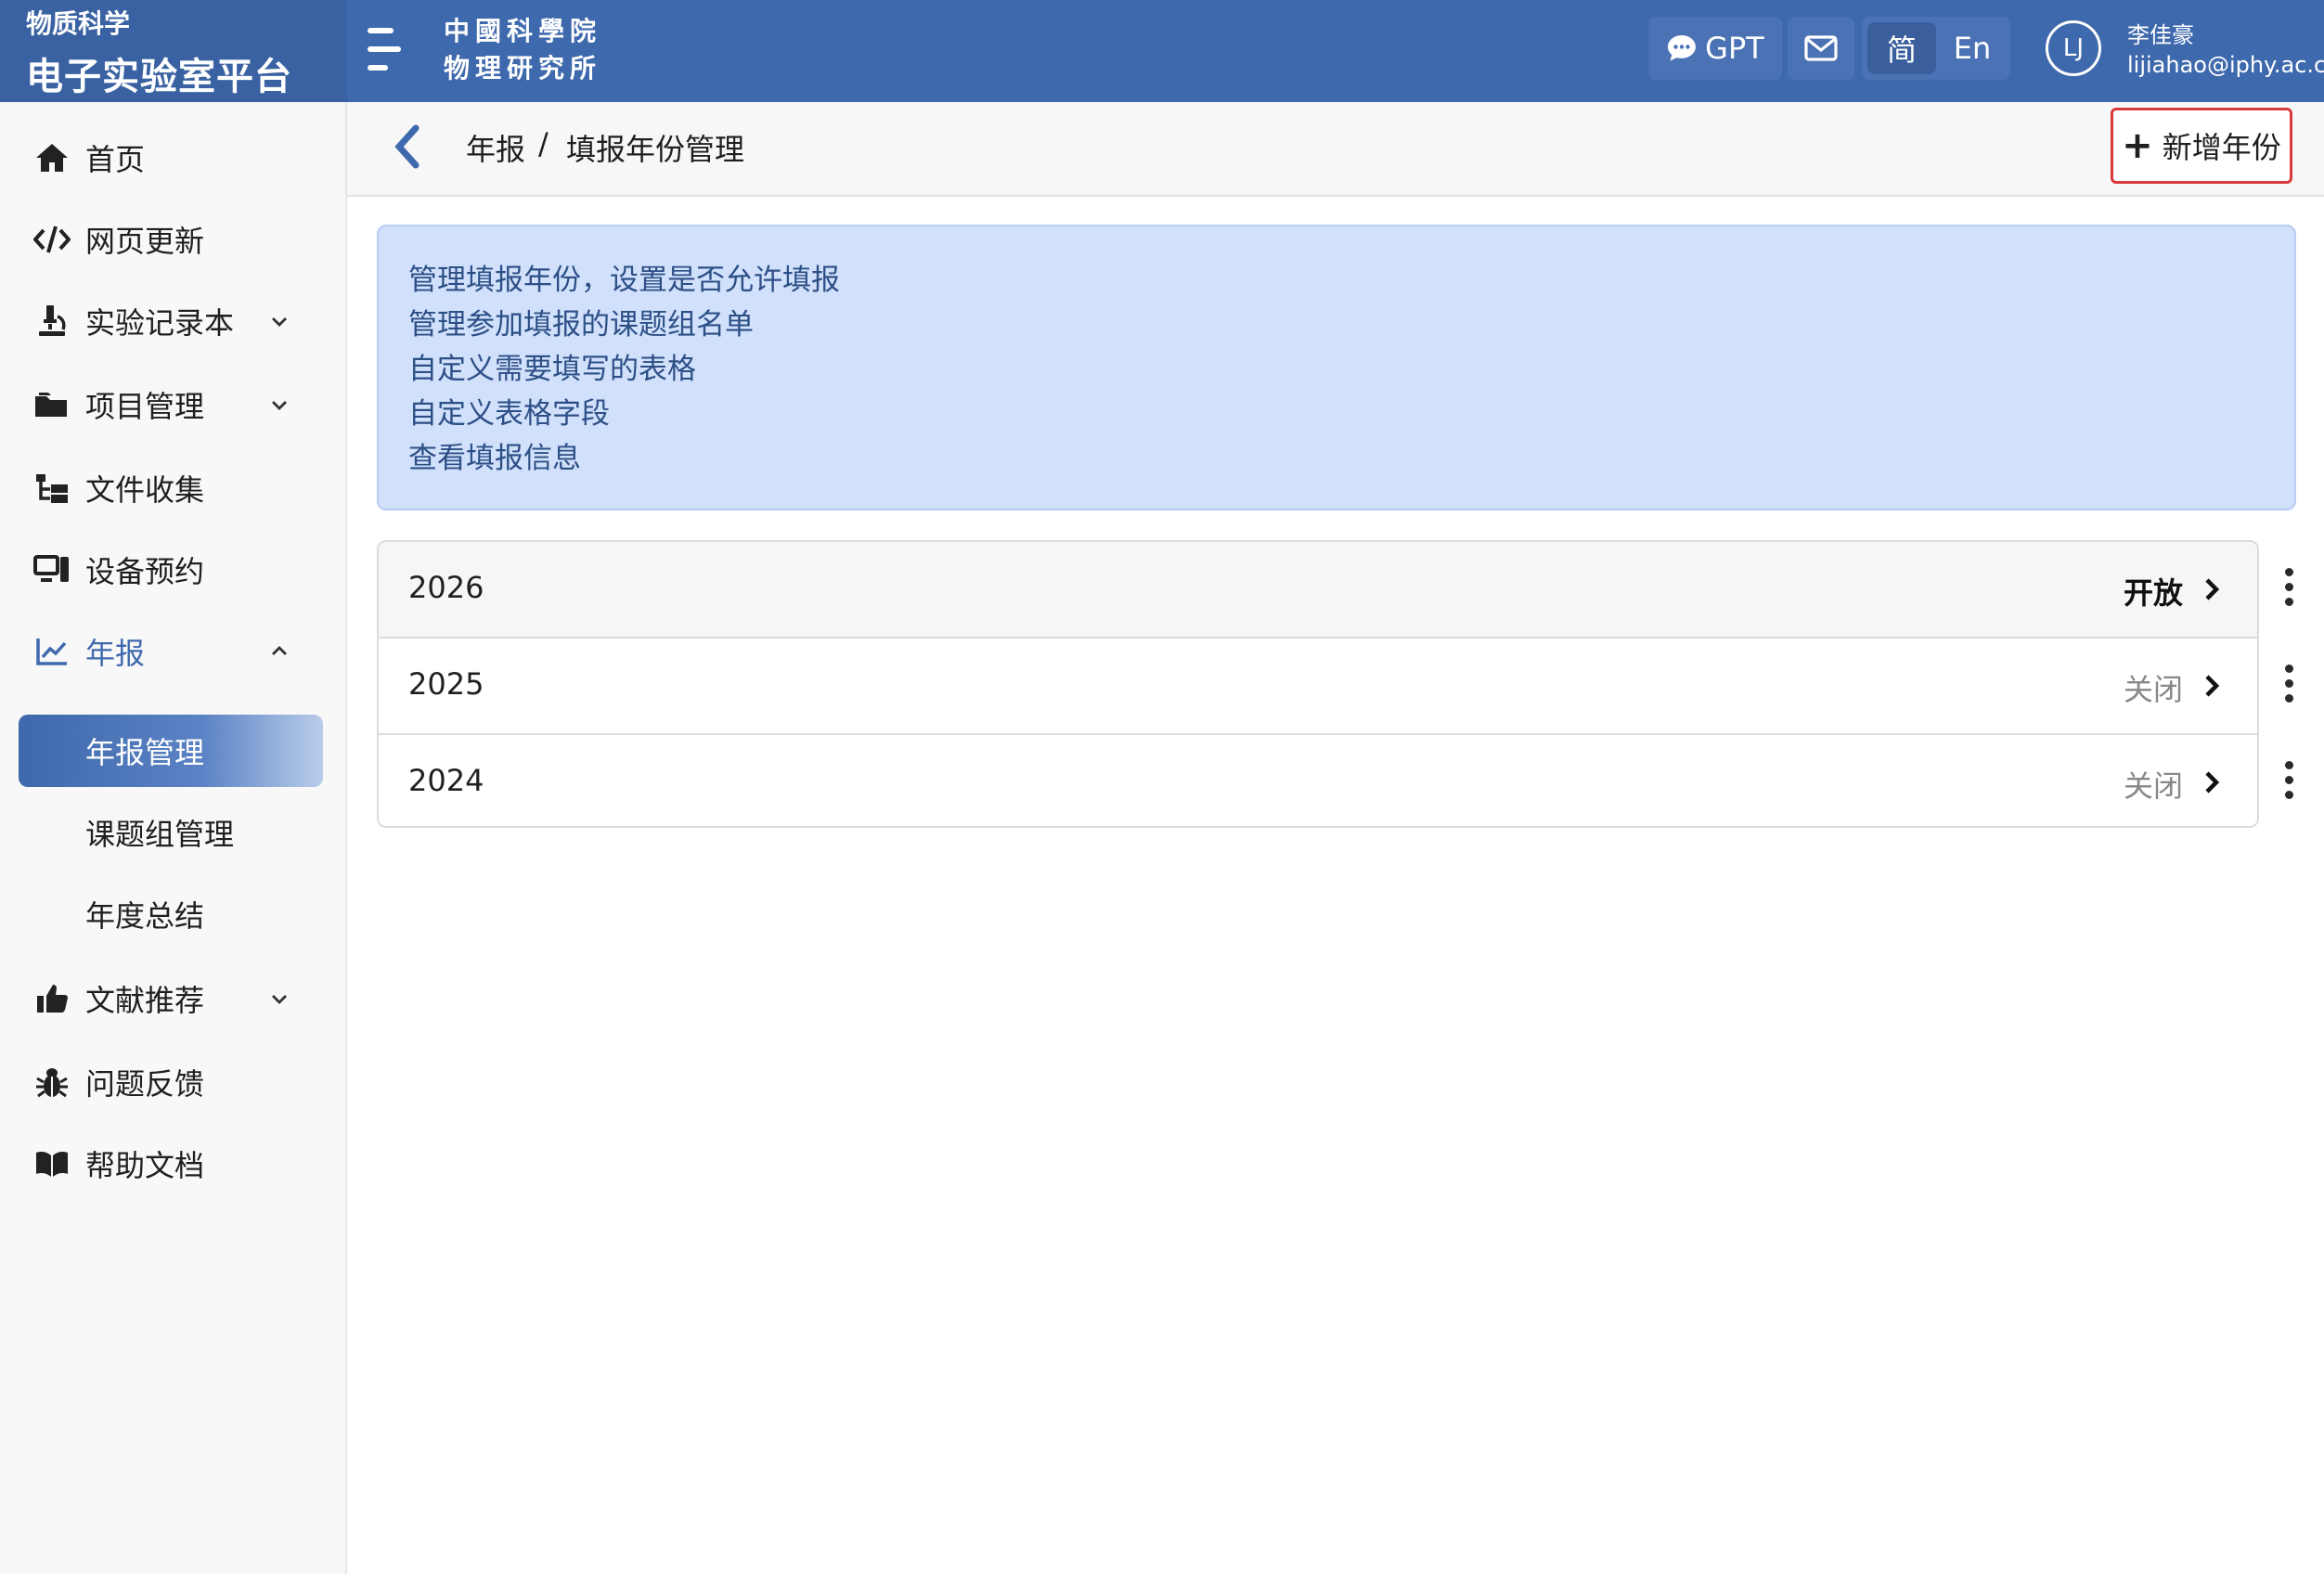  Describe the element at coordinates (523, 68) in the screenshot. I see `logo-line-2: 物理研究所` at that location.